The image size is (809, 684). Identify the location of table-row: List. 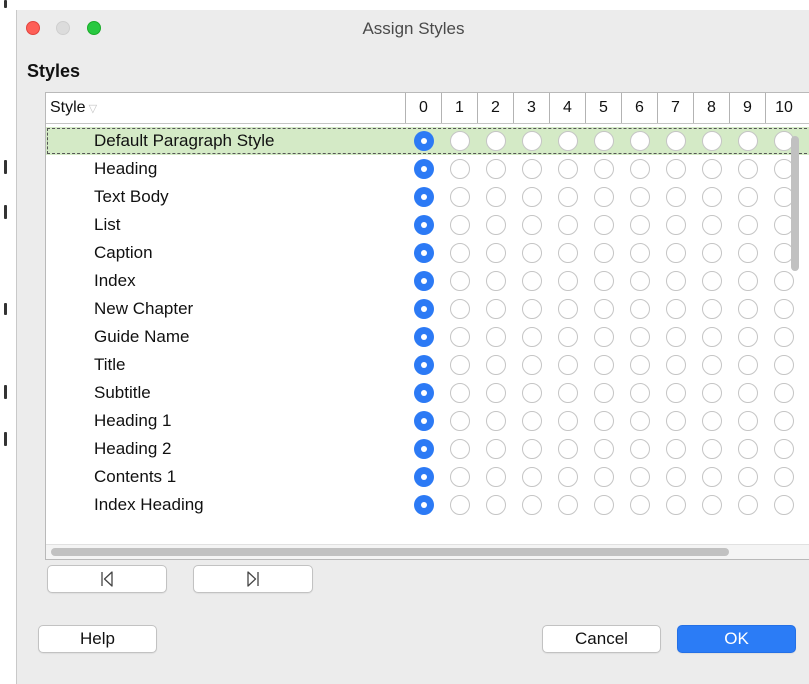
(427, 225).